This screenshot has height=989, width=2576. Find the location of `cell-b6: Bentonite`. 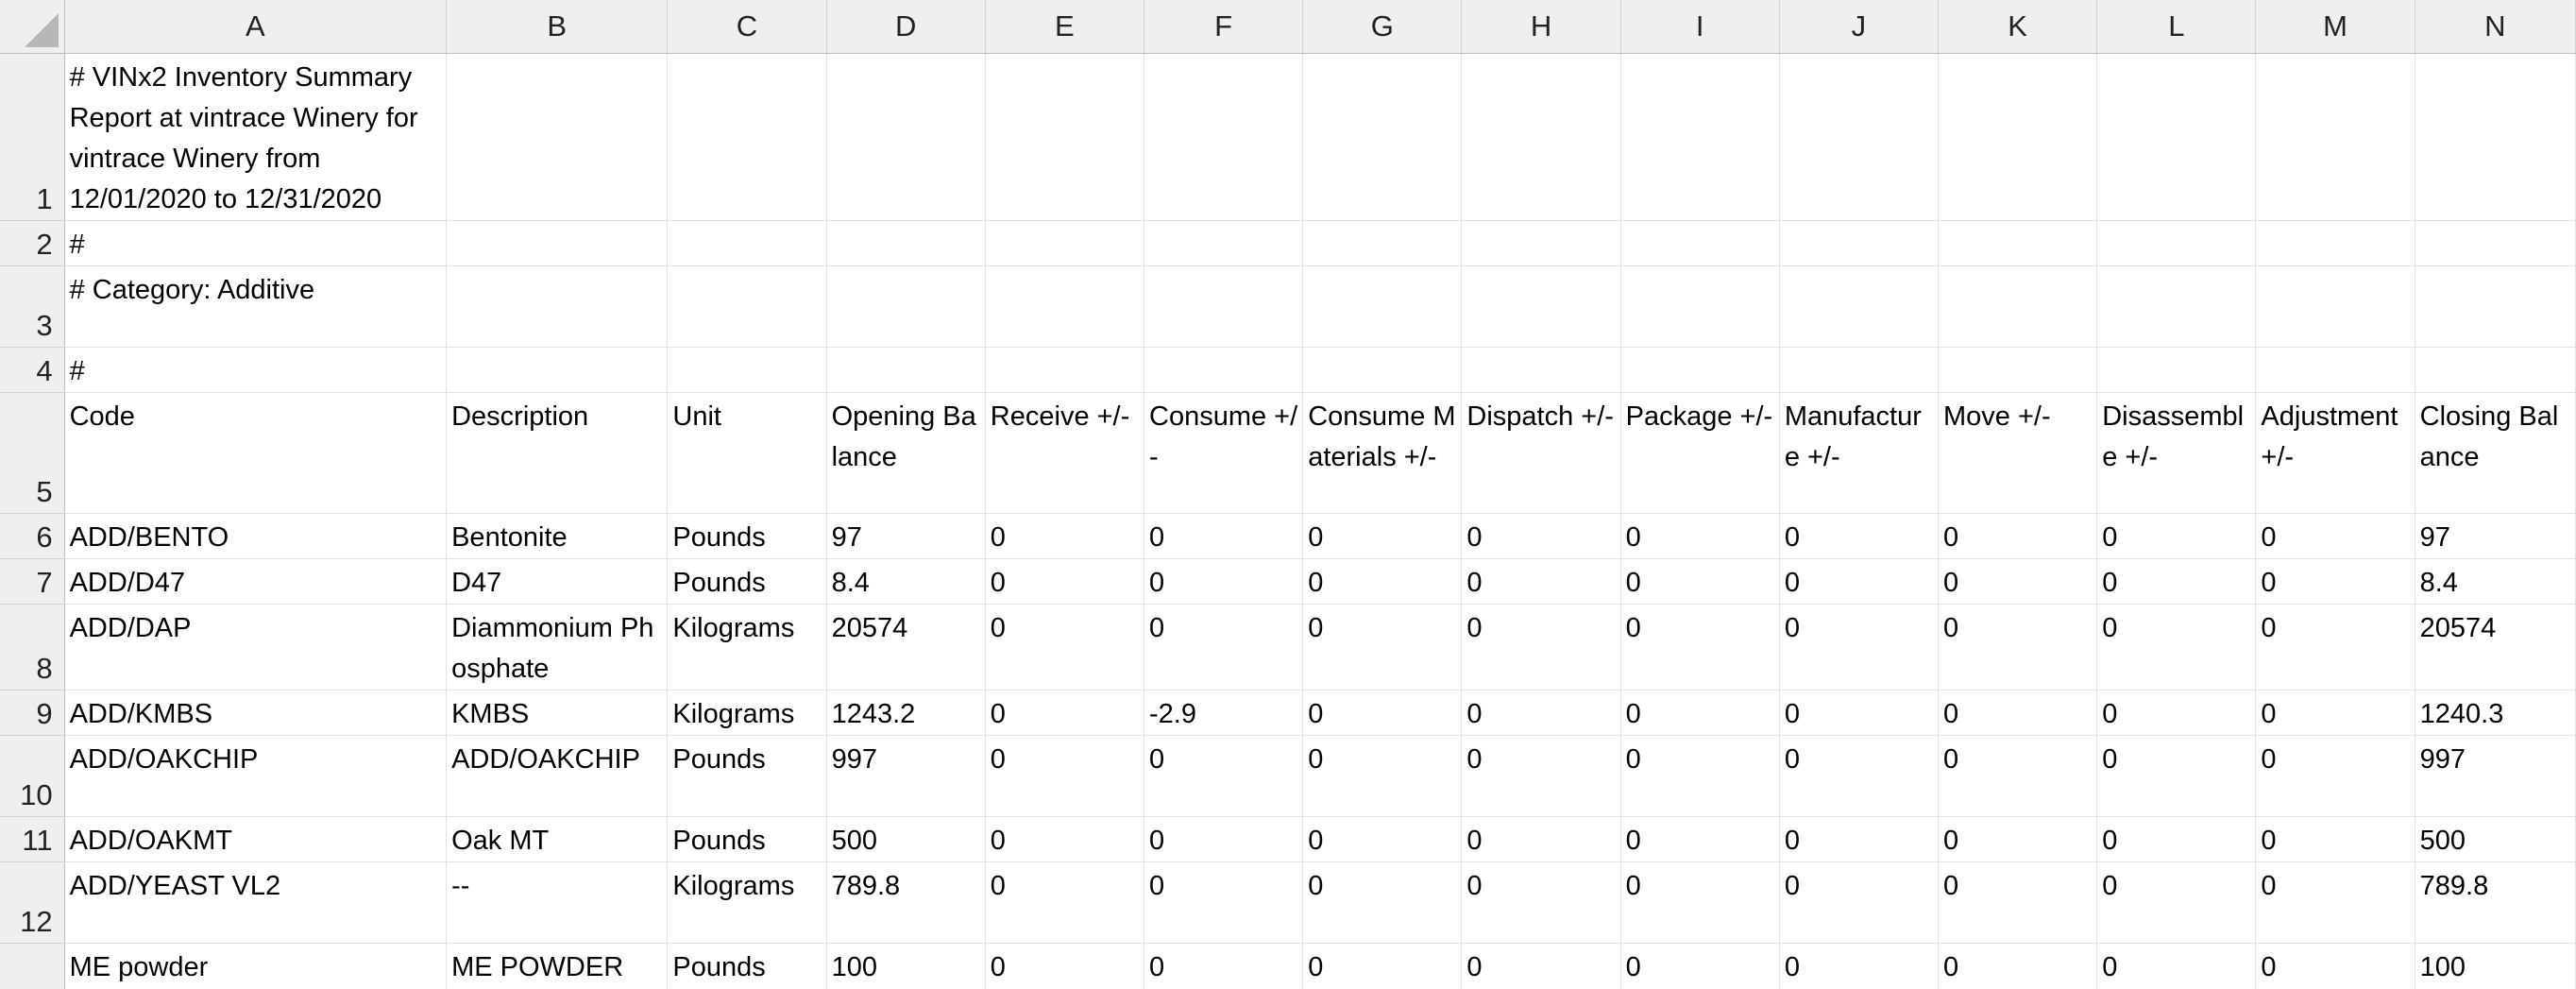

cell-b6: Bentonite is located at coordinates (557, 536).